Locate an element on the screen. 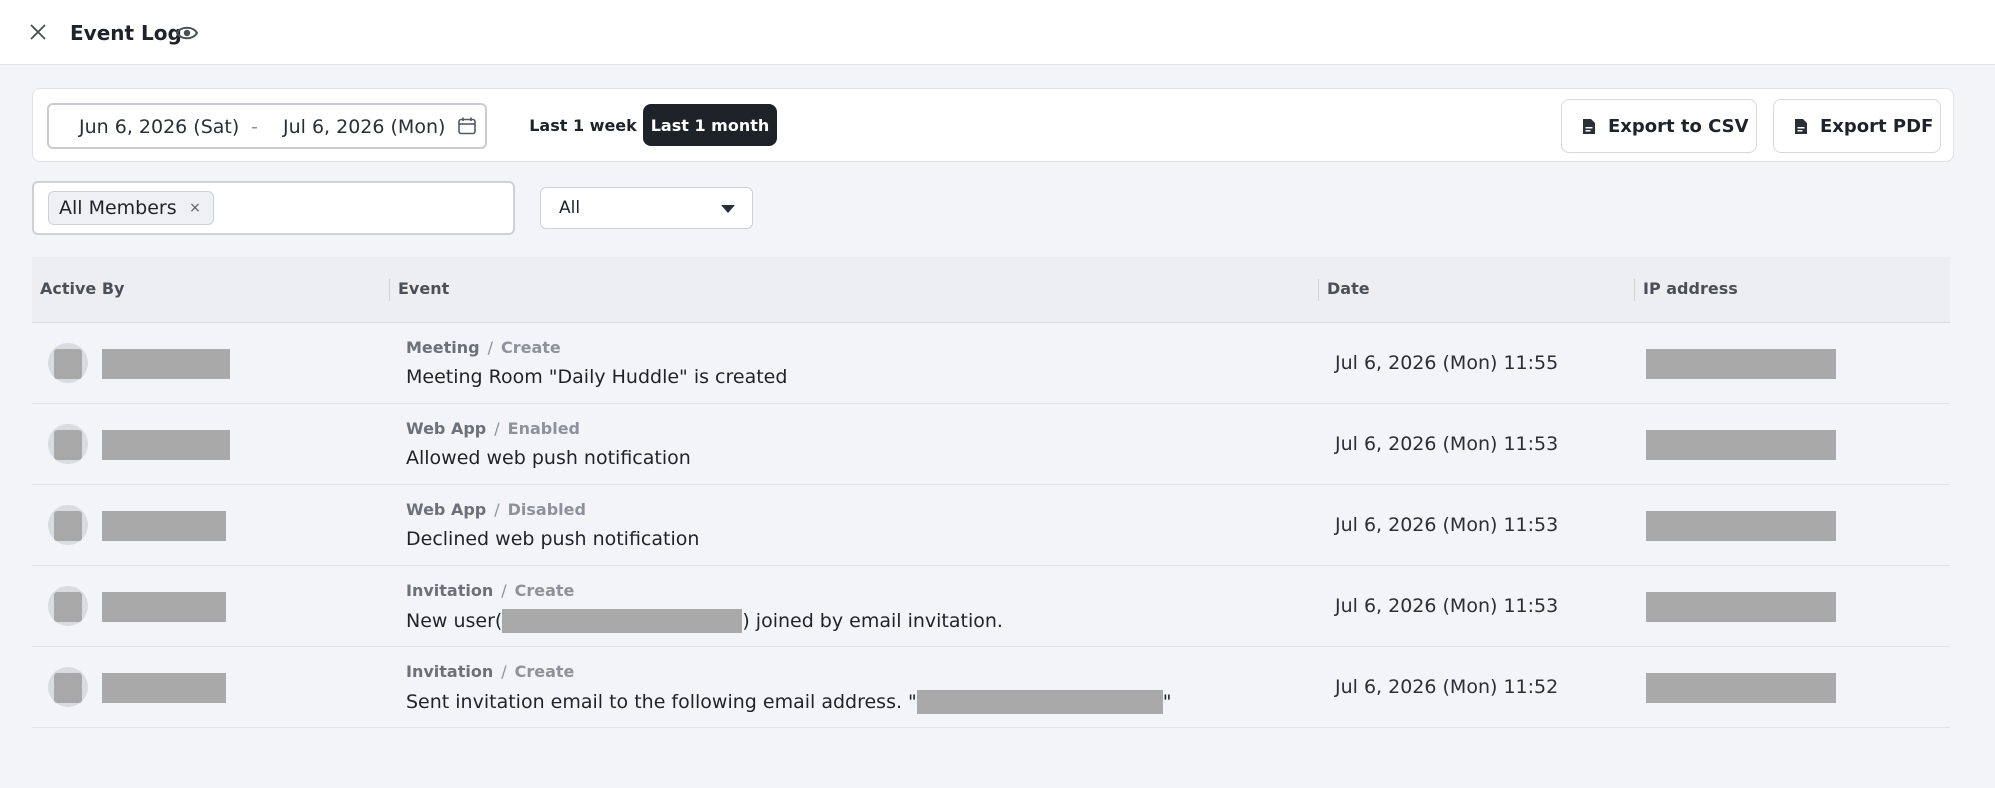  event-category: Meeting / Create is located at coordinates (483, 347).